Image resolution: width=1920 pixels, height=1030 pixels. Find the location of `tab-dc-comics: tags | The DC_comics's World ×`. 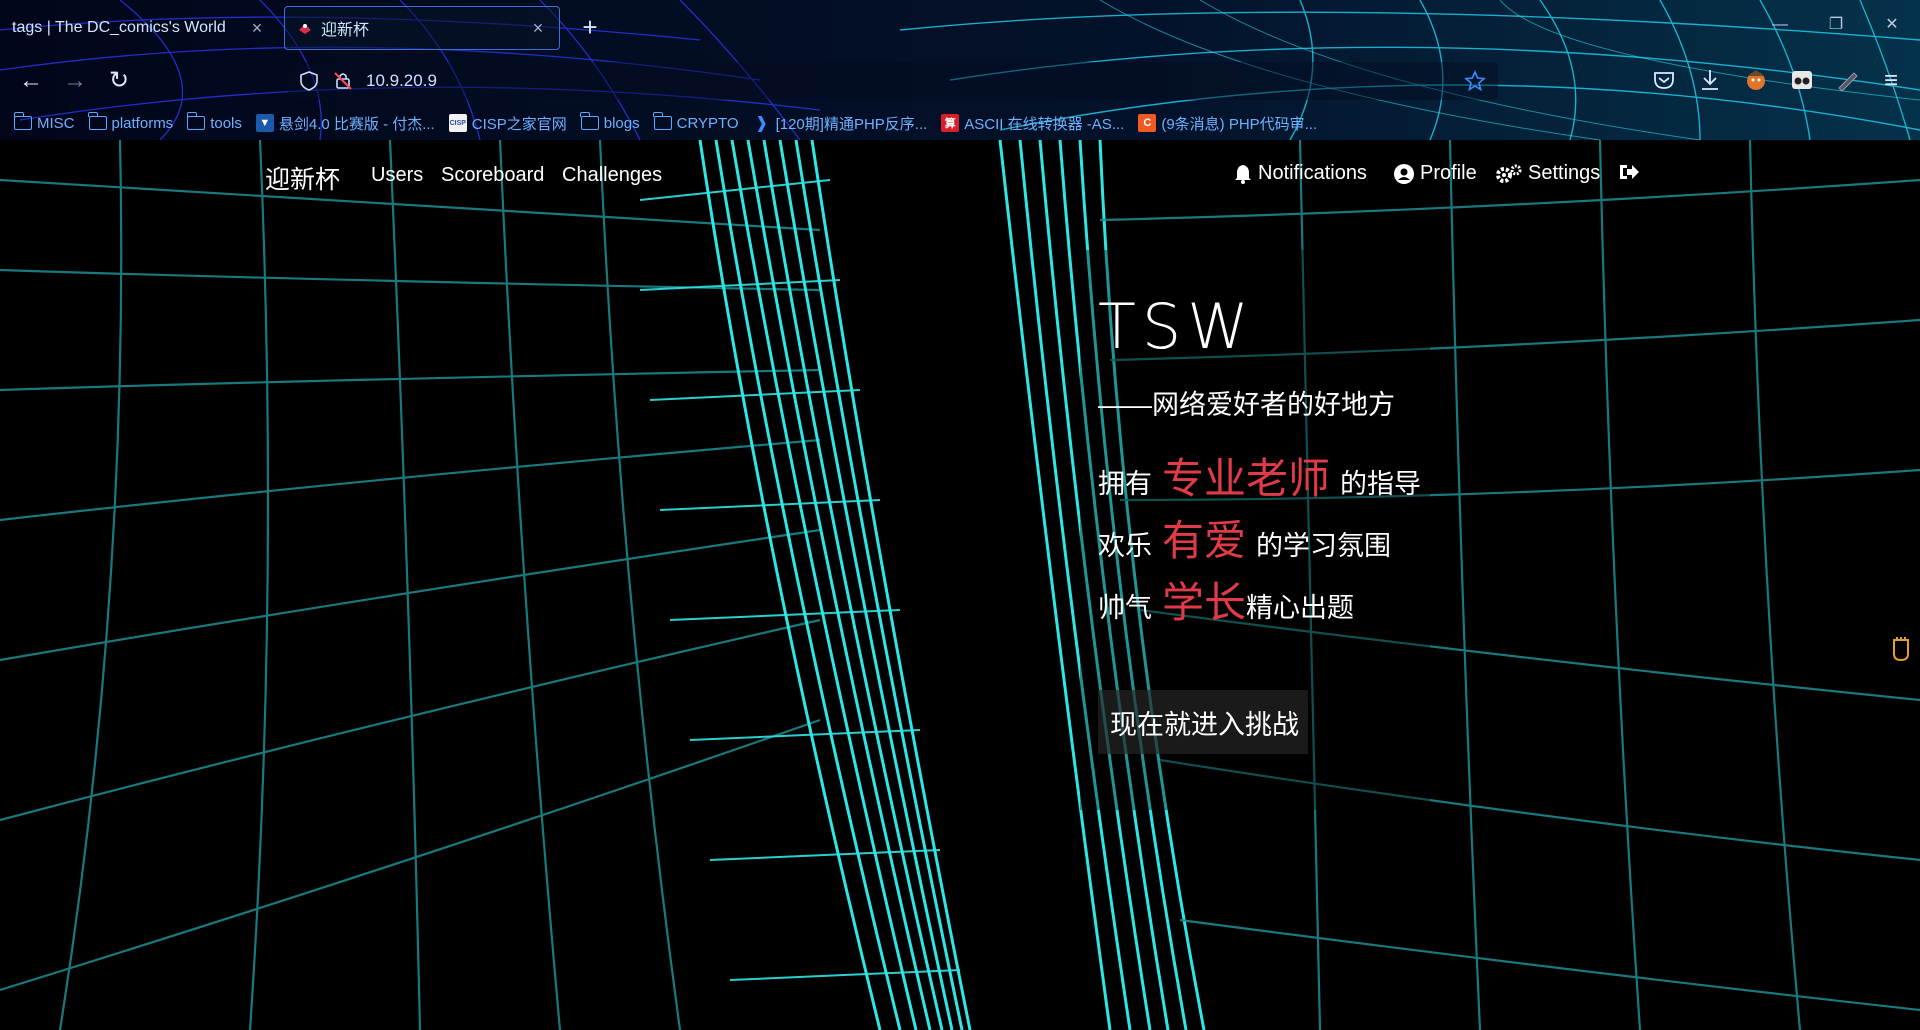

tab-dc-comics: tags | The DC_comics's World × is located at coordinates (139, 28).